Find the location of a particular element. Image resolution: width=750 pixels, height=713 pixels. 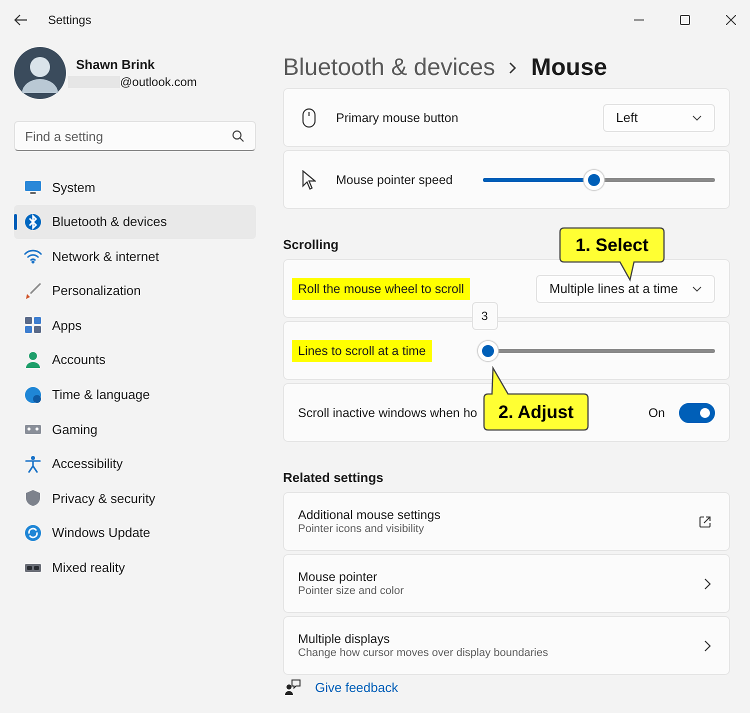

apps-grid-icon is located at coordinates (33, 325).